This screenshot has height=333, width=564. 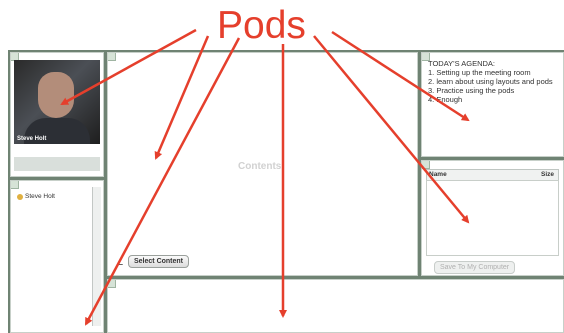 What do you see at coordinates (182, 97) in the screenshot?
I see `arrow-to-share-pod` at bounding box center [182, 97].